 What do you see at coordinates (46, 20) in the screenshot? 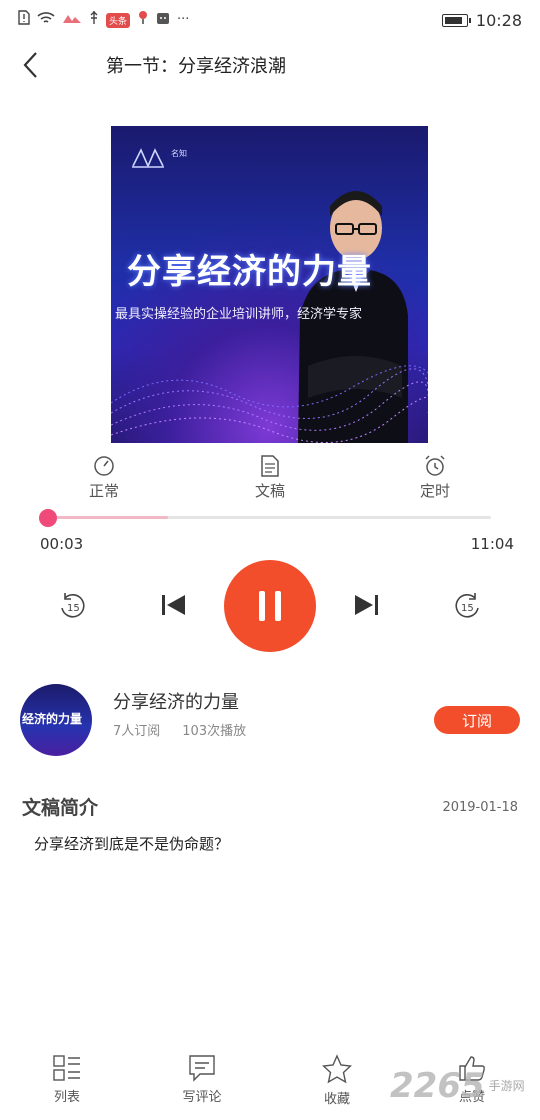
I see `wifi-icon` at bounding box center [46, 20].